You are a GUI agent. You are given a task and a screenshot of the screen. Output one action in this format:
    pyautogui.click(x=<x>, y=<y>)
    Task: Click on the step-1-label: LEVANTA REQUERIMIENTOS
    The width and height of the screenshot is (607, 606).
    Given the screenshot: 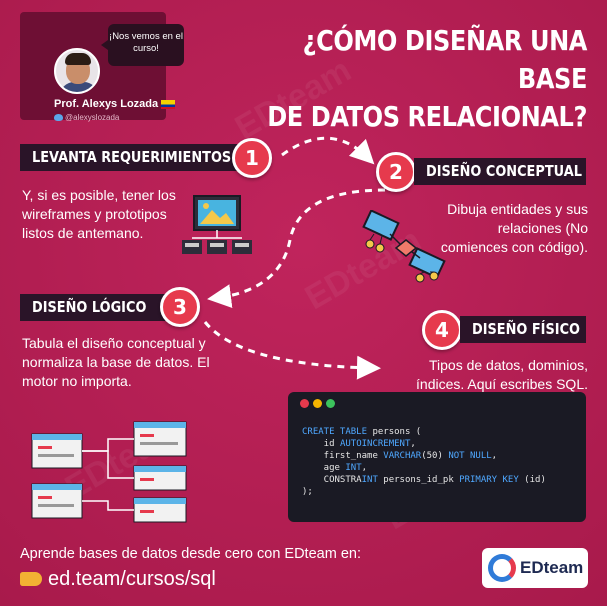 What is the action you would take?
    pyautogui.click(x=132, y=157)
    